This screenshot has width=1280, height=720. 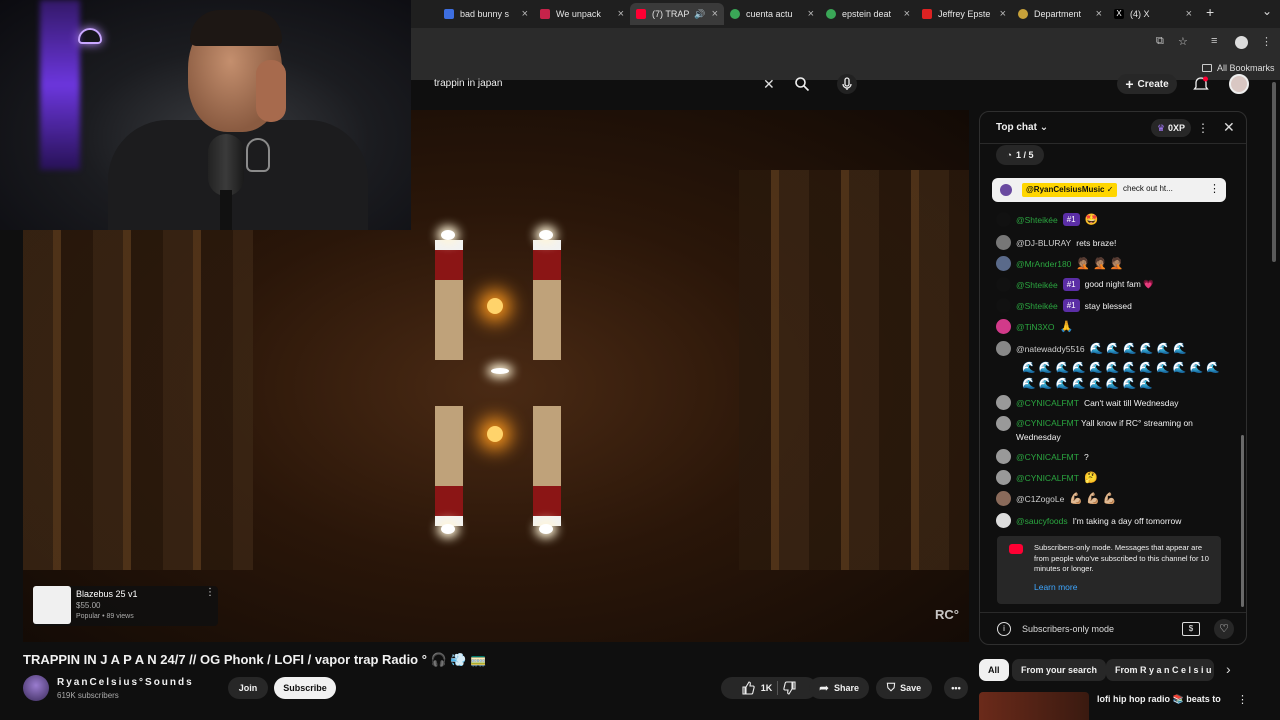 What do you see at coordinates (947, 614) in the screenshot?
I see `channel-watermark: RC°` at bounding box center [947, 614].